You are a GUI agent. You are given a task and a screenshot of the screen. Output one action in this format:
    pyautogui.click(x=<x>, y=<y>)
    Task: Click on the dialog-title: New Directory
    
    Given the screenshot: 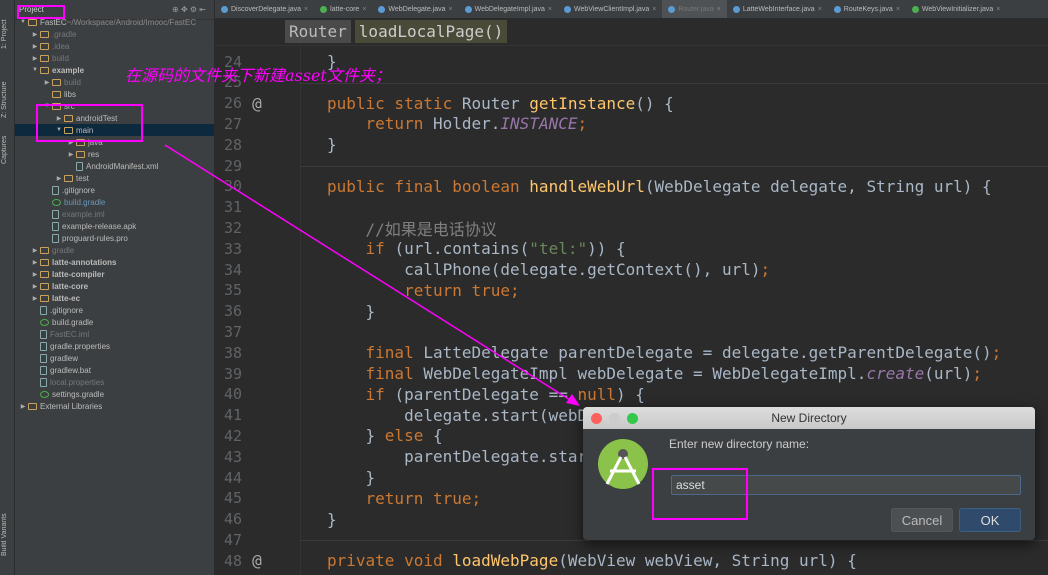 What is the action you would take?
    pyautogui.click(x=809, y=418)
    